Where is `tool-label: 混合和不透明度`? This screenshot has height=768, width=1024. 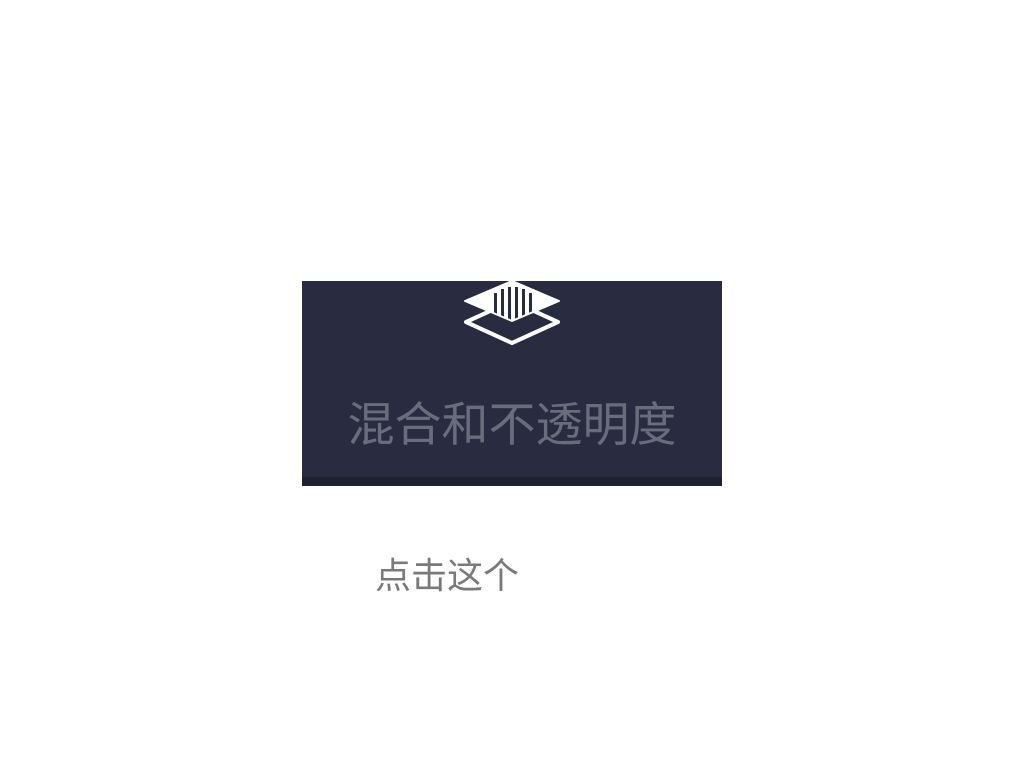 tool-label: 混合和不透明度 is located at coordinates (512, 425).